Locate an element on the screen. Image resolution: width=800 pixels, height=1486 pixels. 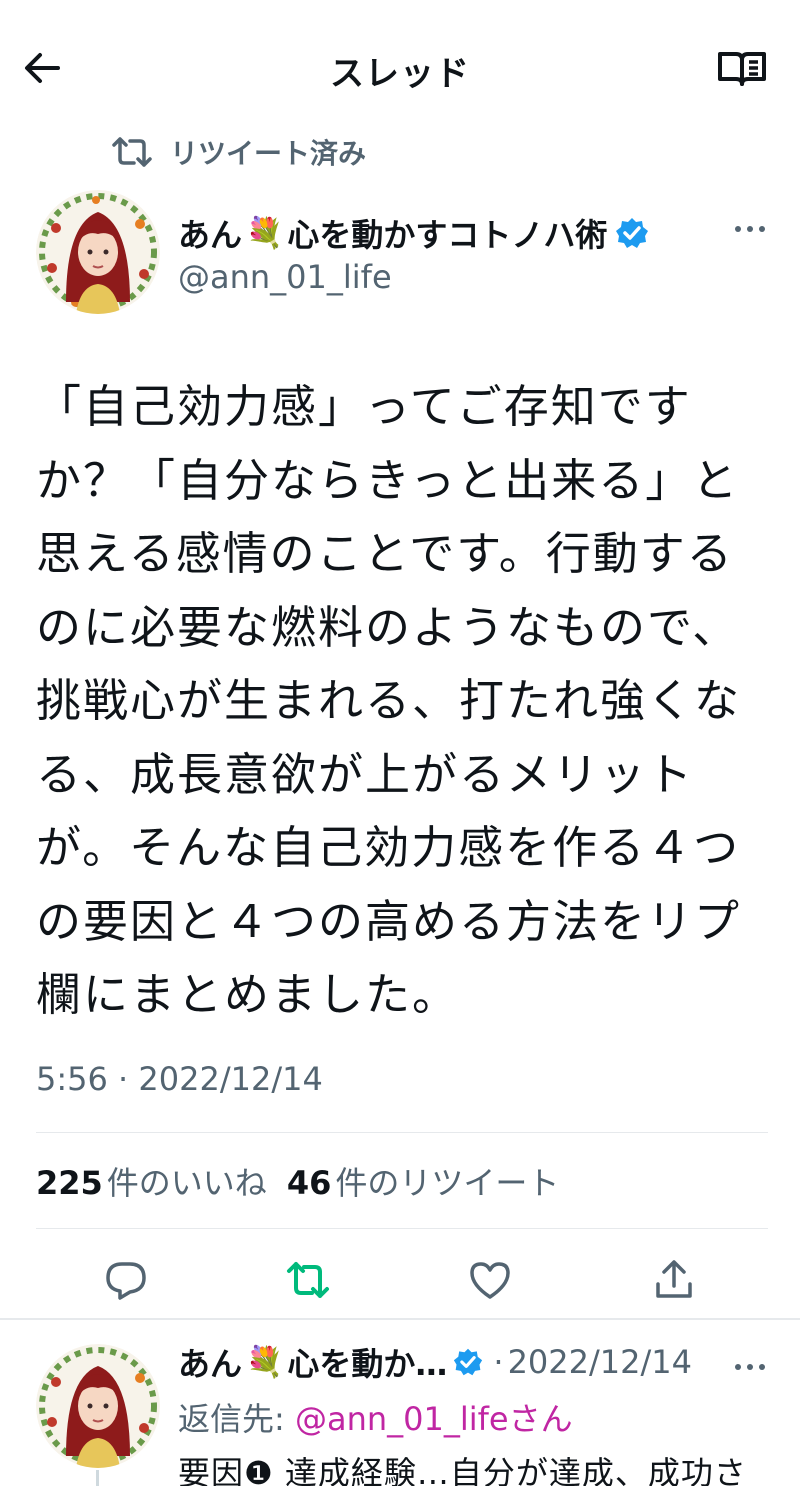
reply-avatar is located at coordinates (98, 1406).